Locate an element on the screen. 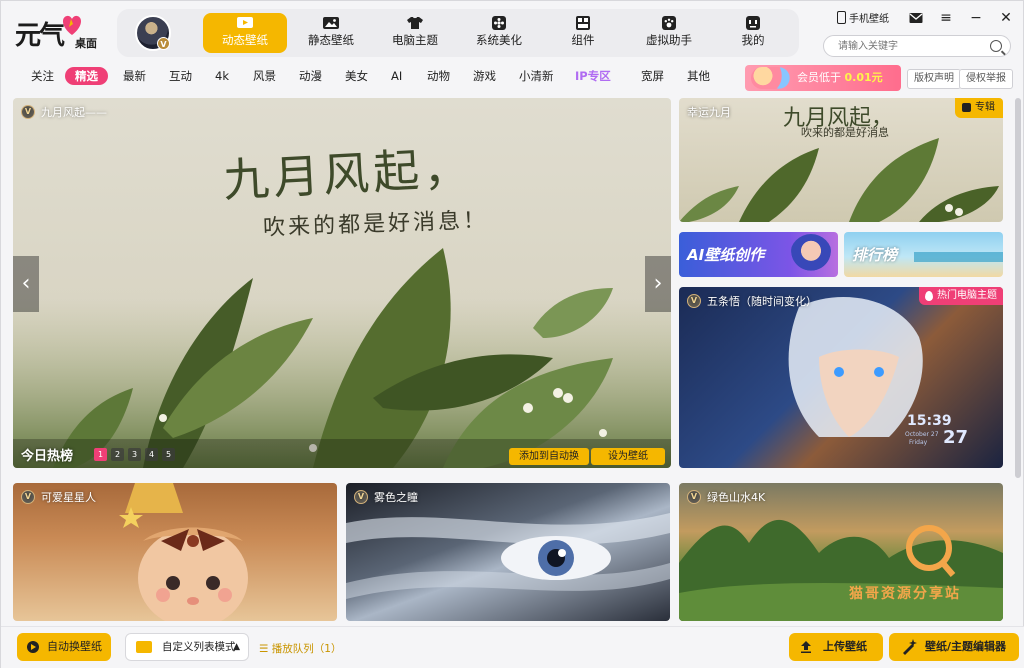  magic-wand-icon is located at coordinates (910, 647).